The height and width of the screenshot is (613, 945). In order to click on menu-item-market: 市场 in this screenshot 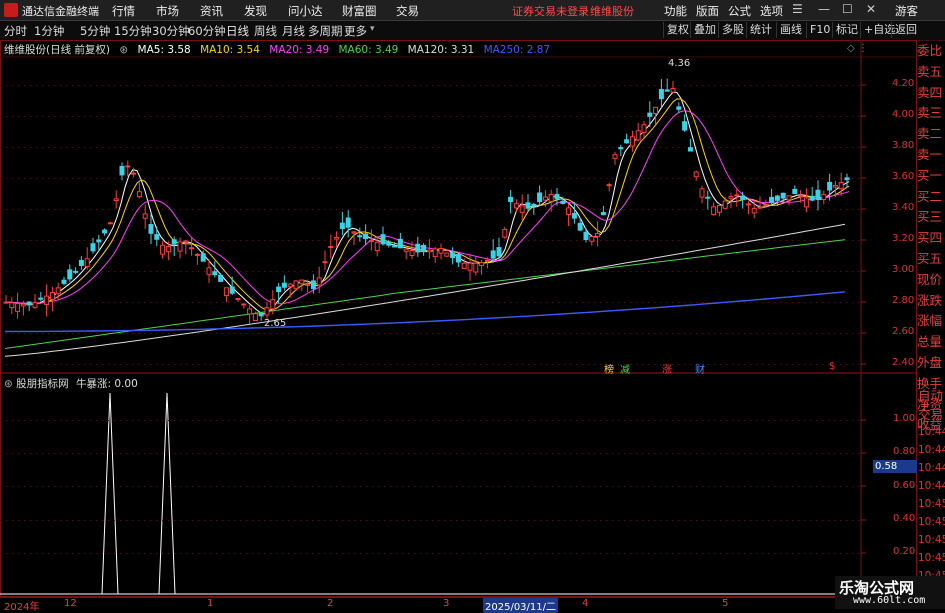, I will do `click(167, 11)`.